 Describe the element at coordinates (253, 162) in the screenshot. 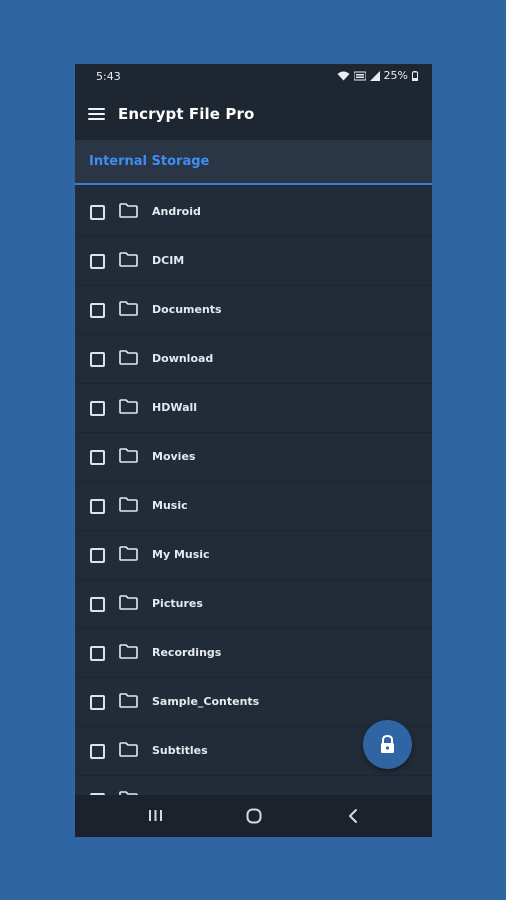

I see `location-header: Internal Storage` at that location.